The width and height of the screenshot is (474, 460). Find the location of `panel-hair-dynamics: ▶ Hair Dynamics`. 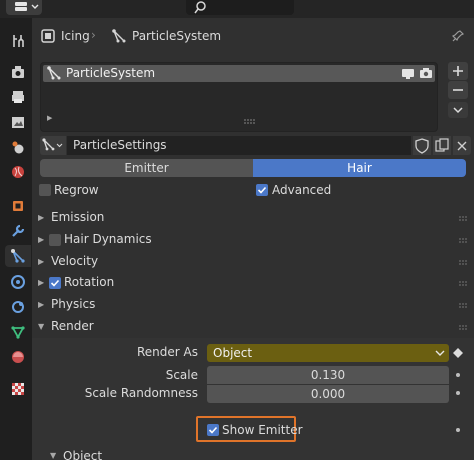

panel-hair-dynamics: ▶ Hair Dynamics is located at coordinates (253, 240).